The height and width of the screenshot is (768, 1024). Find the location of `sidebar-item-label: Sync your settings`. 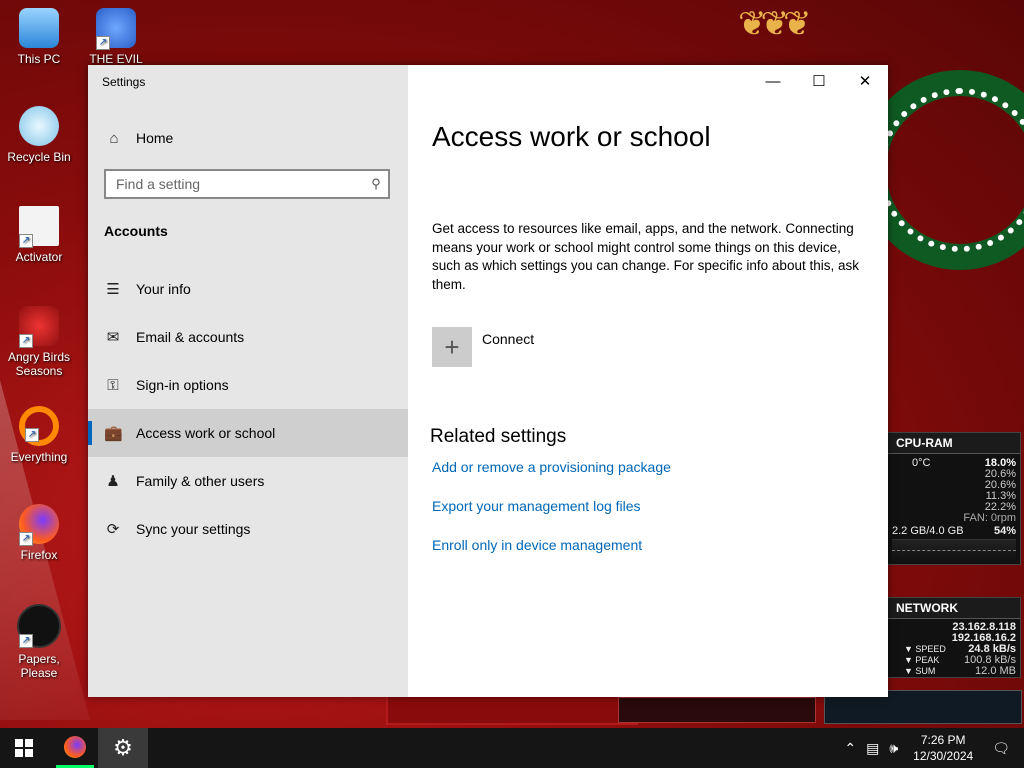

sidebar-item-label: Sync your settings is located at coordinates (193, 529).